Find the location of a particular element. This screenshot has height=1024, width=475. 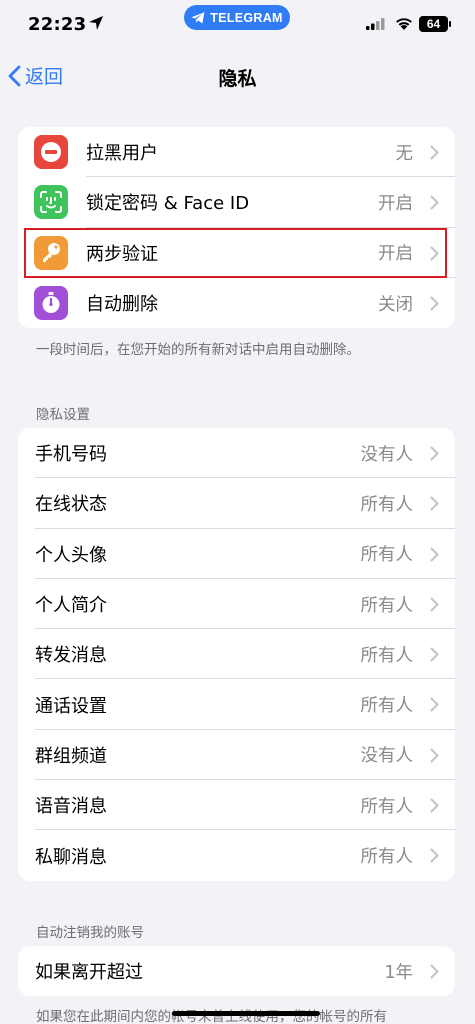

telegram-plane-icon is located at coordinates (198, 17).